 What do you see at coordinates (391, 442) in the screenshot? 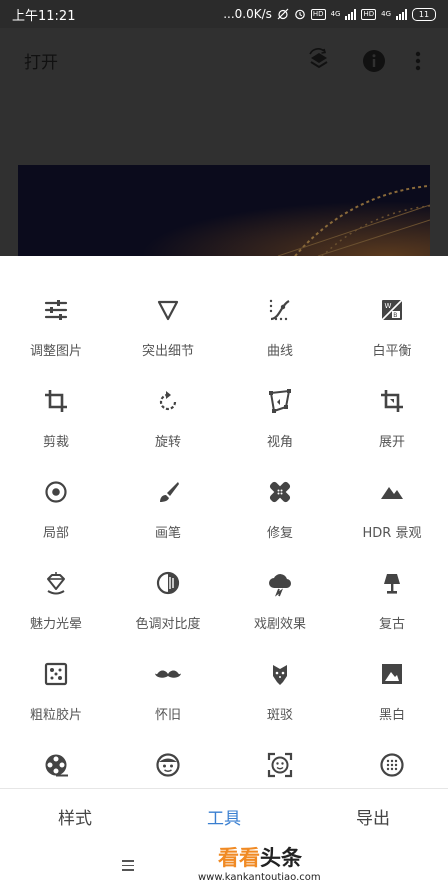
I see `tool-label: 展开` at bounding box center [391, 442].